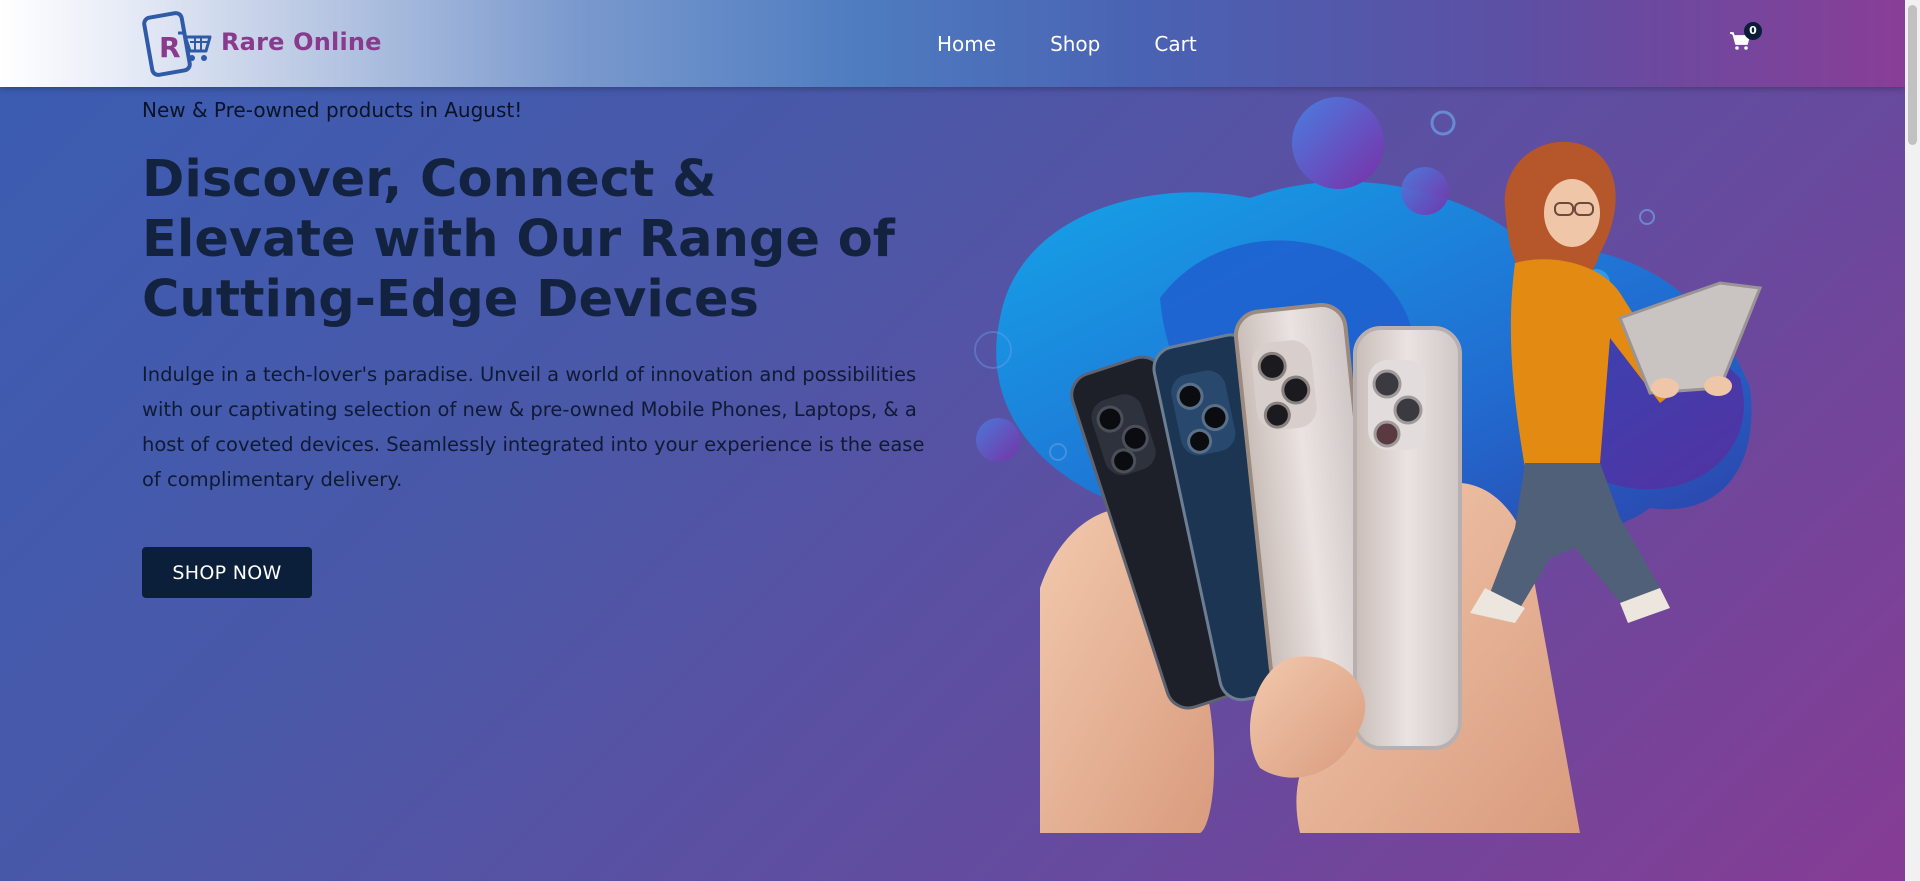 Image resolution: width=1920 pixels, height=881 pixels. I want to click on phone-cart-logo-icon: R, so click(177, 44).